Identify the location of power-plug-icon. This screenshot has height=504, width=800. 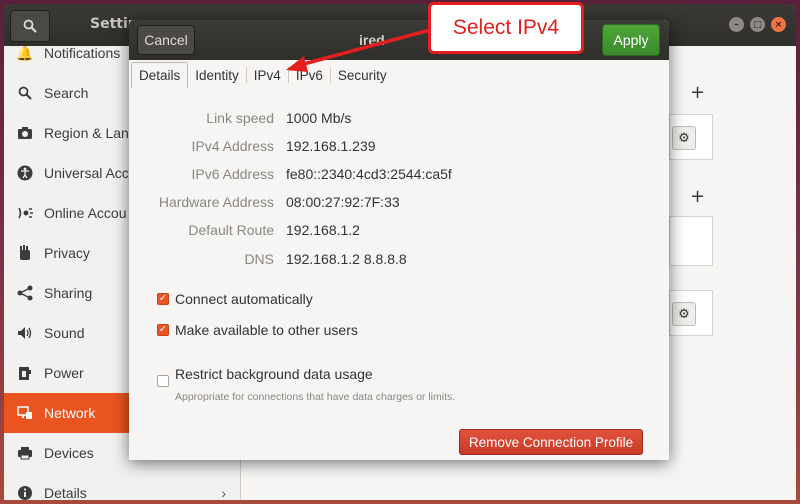
(25, 373).